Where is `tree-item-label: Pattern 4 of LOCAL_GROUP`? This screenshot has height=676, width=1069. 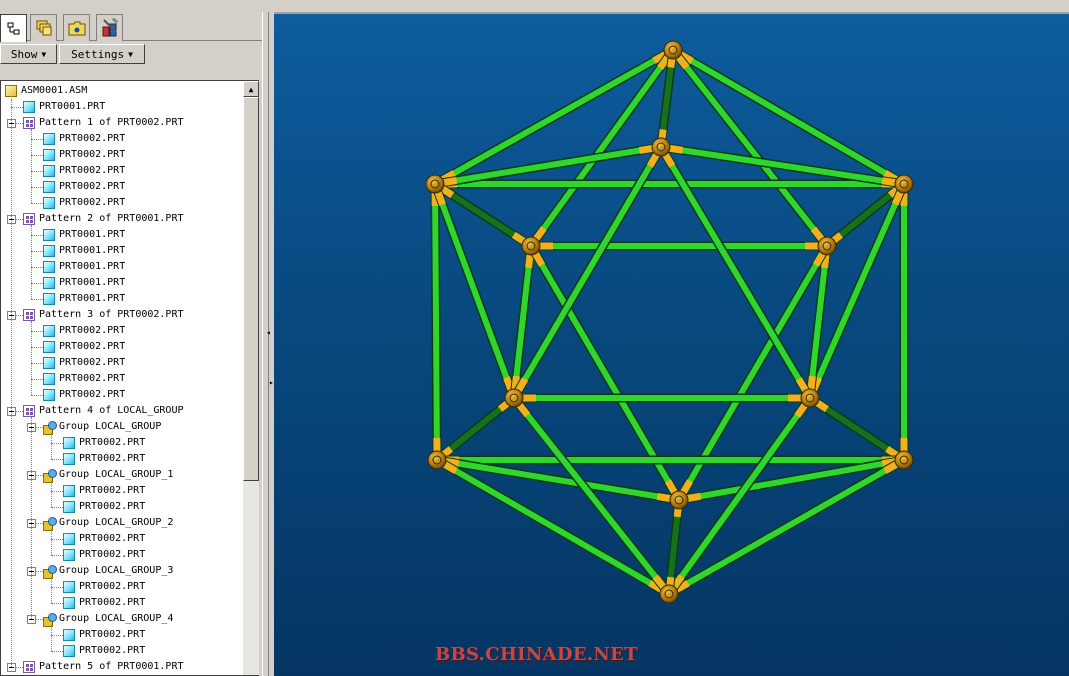
tree-item-label: Pattern 4 of LOCAL_GROUP is located at coordinates (111, 410).